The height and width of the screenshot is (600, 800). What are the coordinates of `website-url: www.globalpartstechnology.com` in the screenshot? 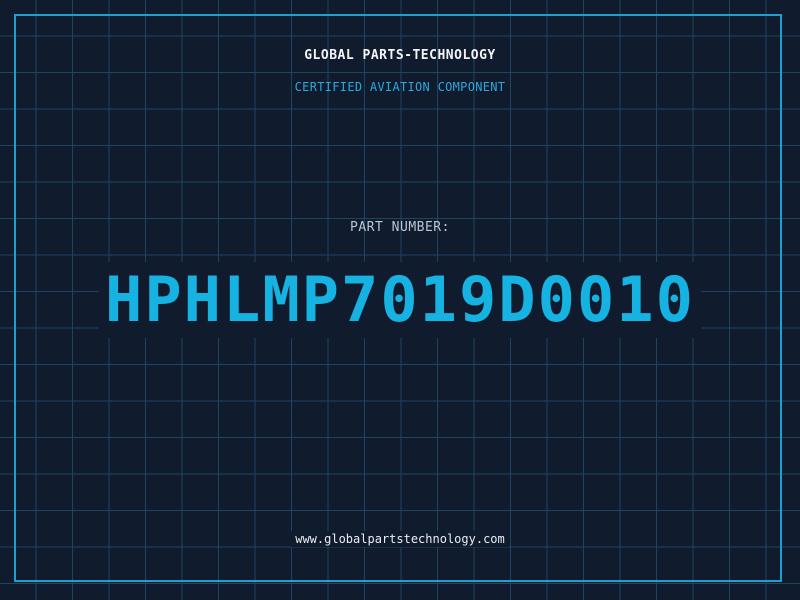 It's located at (400, 539).